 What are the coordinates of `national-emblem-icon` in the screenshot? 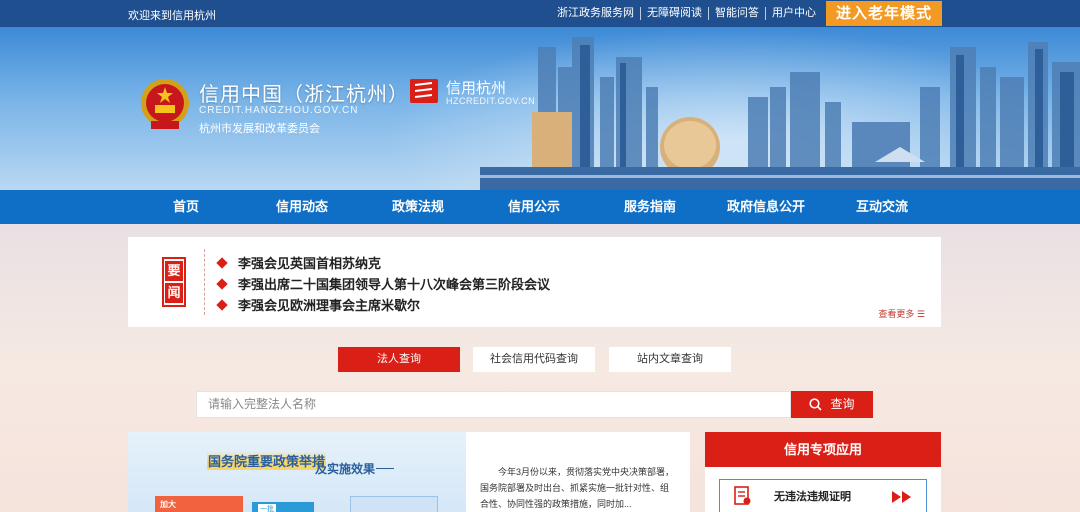 It's located at (165, 104).